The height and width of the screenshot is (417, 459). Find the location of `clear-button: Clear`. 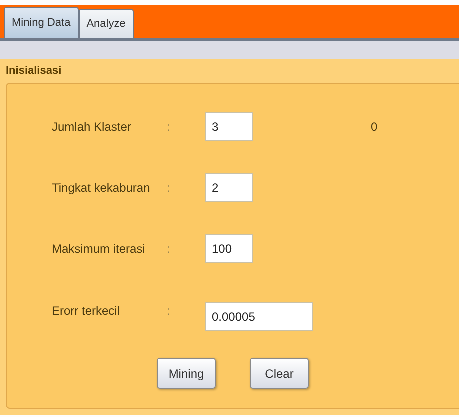

clear-button: Clear is located at coordinates (279, 373).